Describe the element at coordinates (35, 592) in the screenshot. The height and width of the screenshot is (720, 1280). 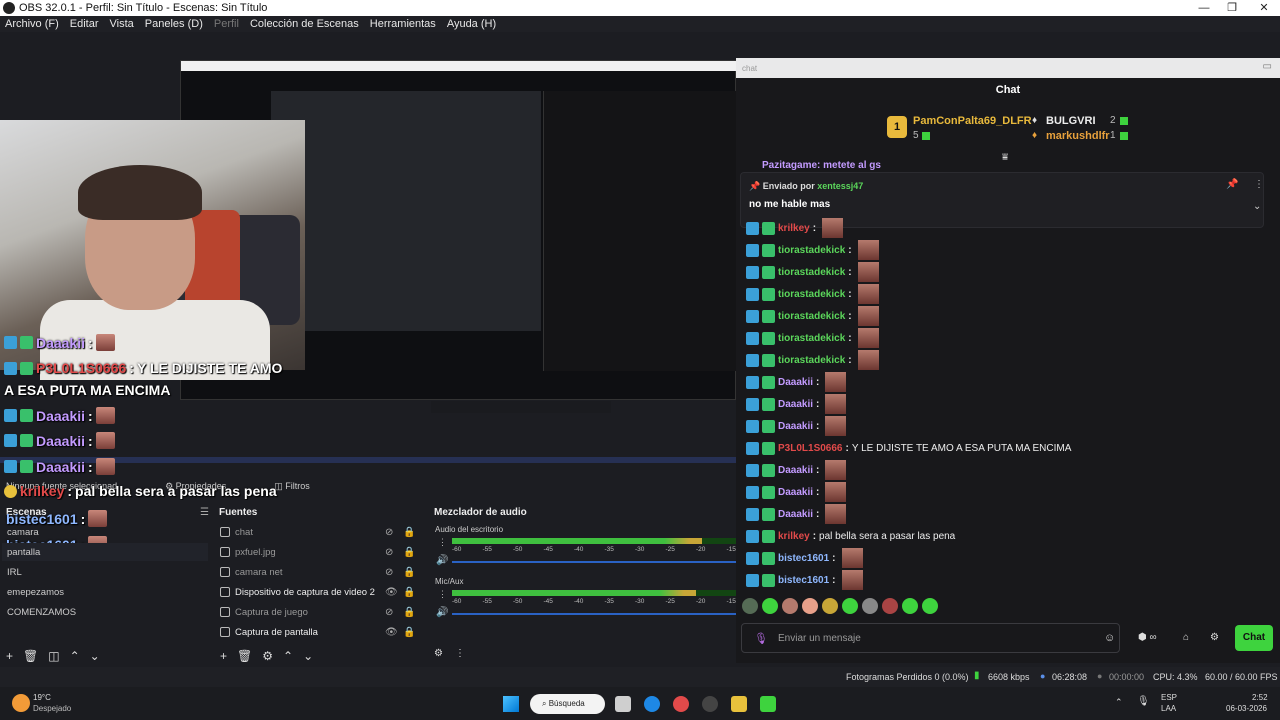
I see `scene-item: emepezamos` at that location.